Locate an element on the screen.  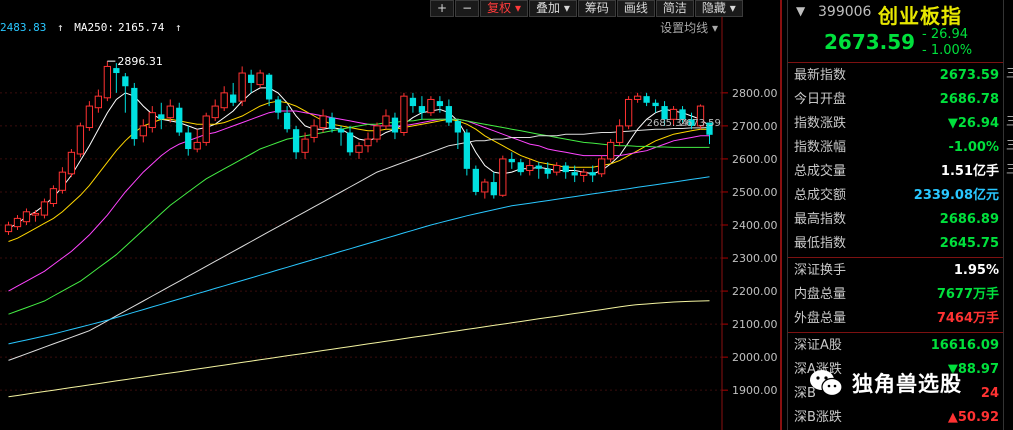
index-code: 399006 is located at coordinates (845, 12).